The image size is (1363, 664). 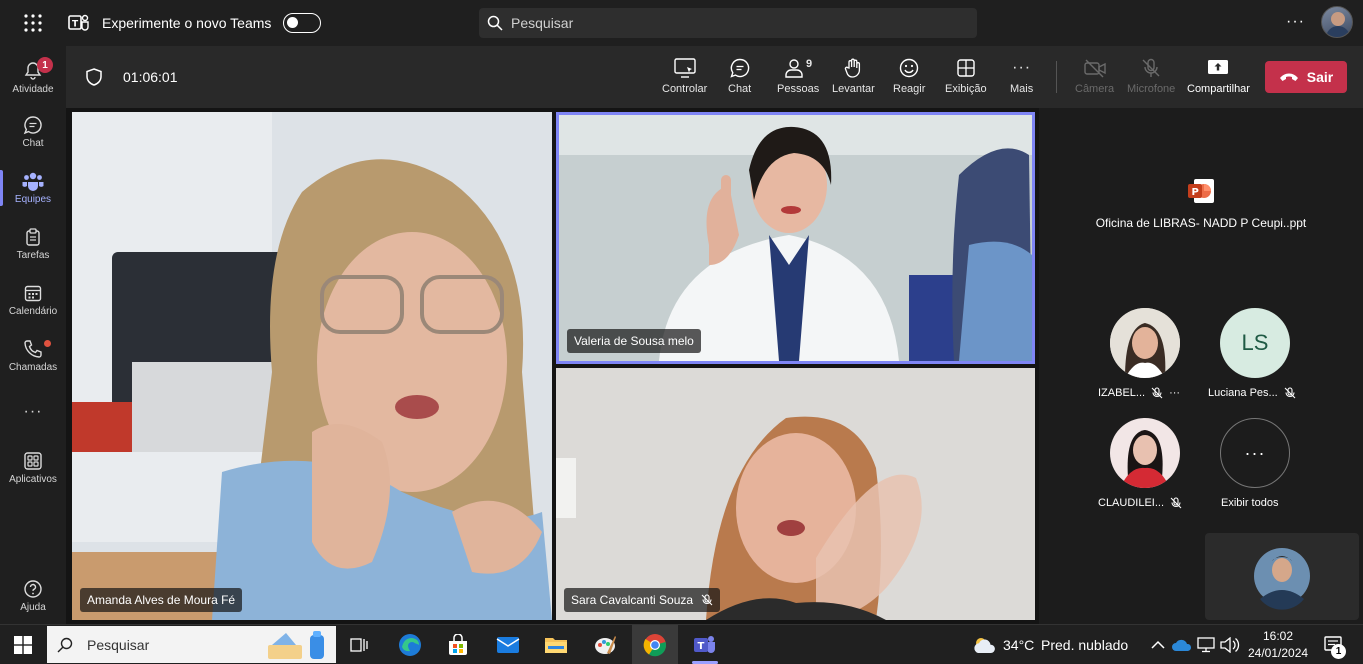 I want to click on video-tile-valeria: Valeria de Sousa melo, so click(x=795, y=238).